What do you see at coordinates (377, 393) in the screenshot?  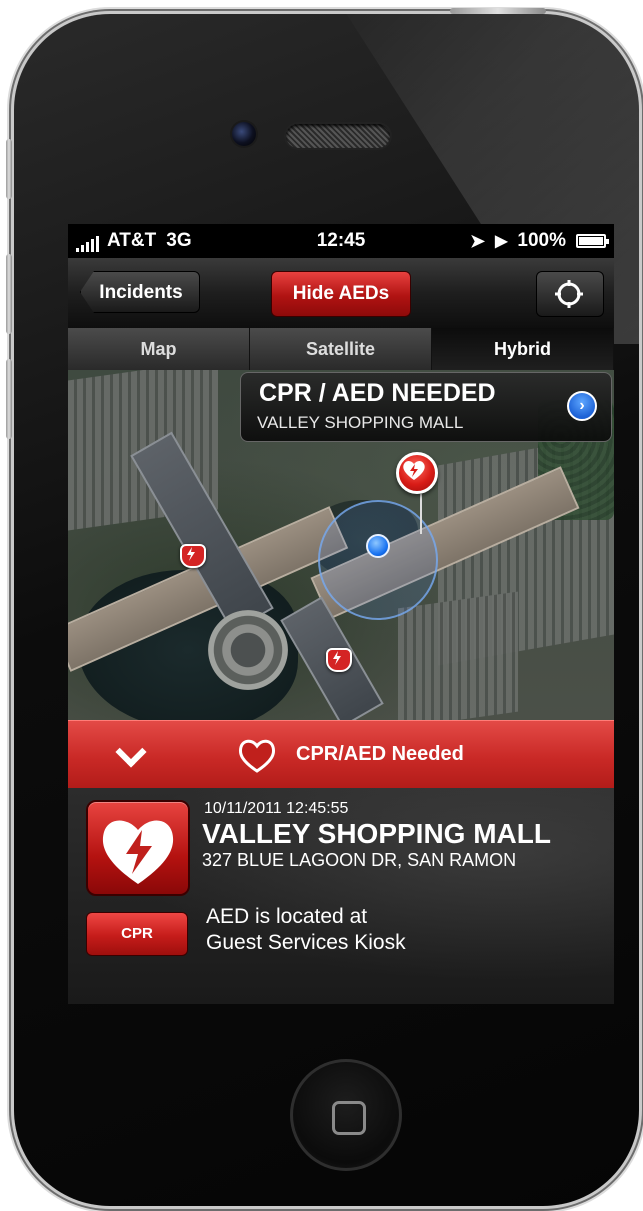 I see `callout-title: CPR / AED NEEDED` at bounding box center [377, 393].